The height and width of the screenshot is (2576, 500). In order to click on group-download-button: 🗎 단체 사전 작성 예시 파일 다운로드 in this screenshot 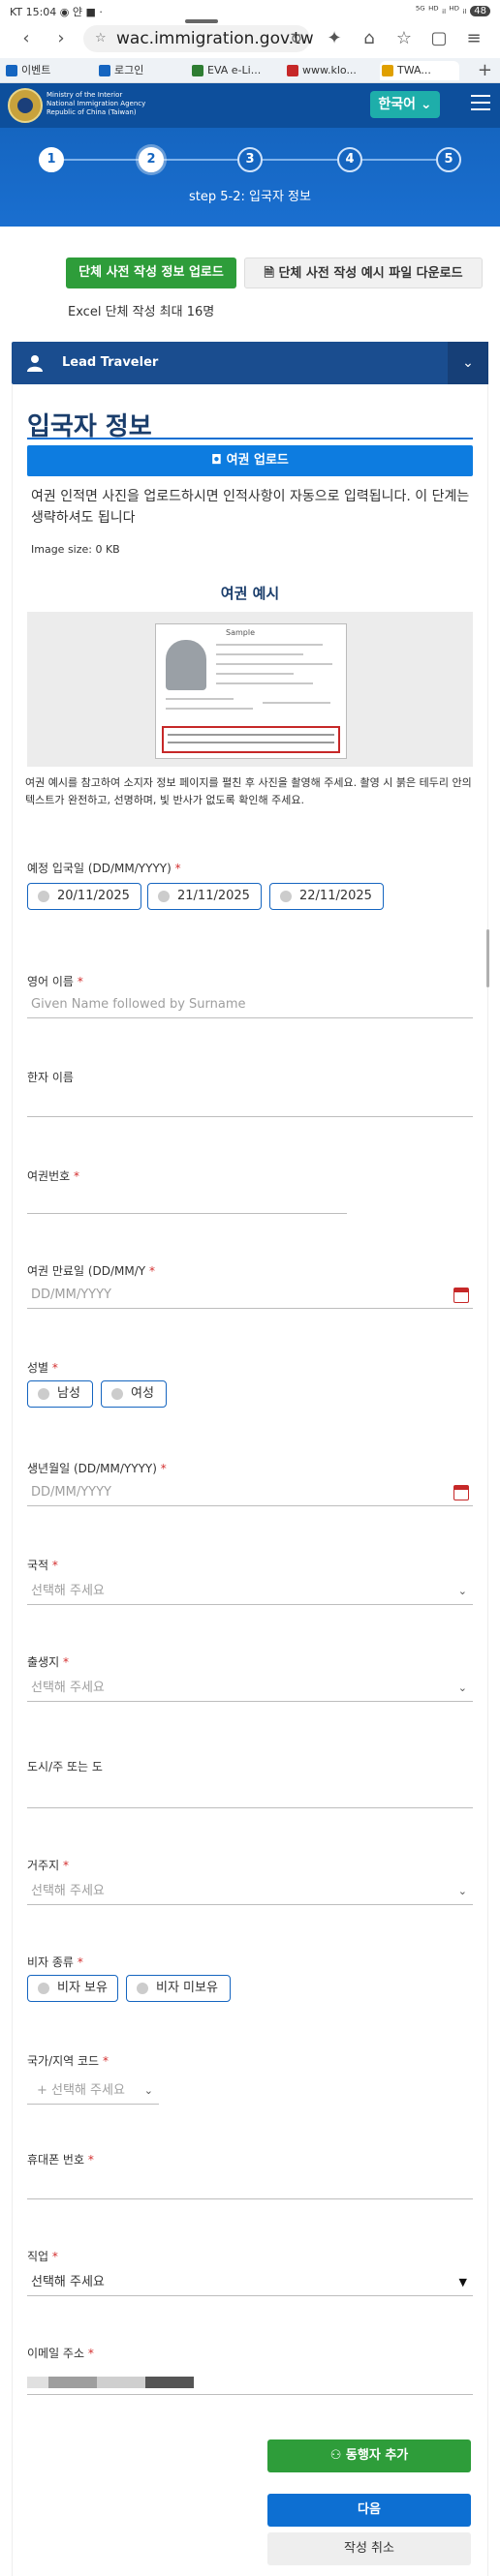, I will do `click(363, 273)`.